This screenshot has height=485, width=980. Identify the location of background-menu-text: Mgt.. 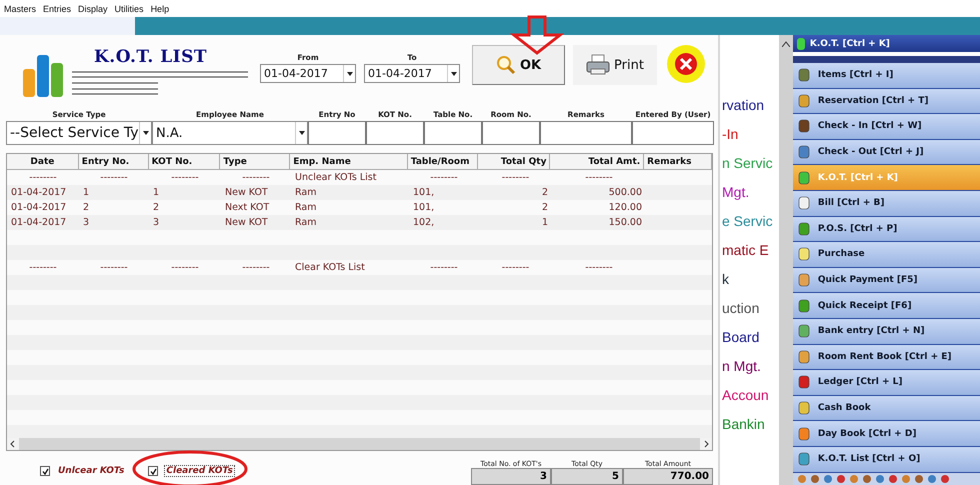
(736, 192).